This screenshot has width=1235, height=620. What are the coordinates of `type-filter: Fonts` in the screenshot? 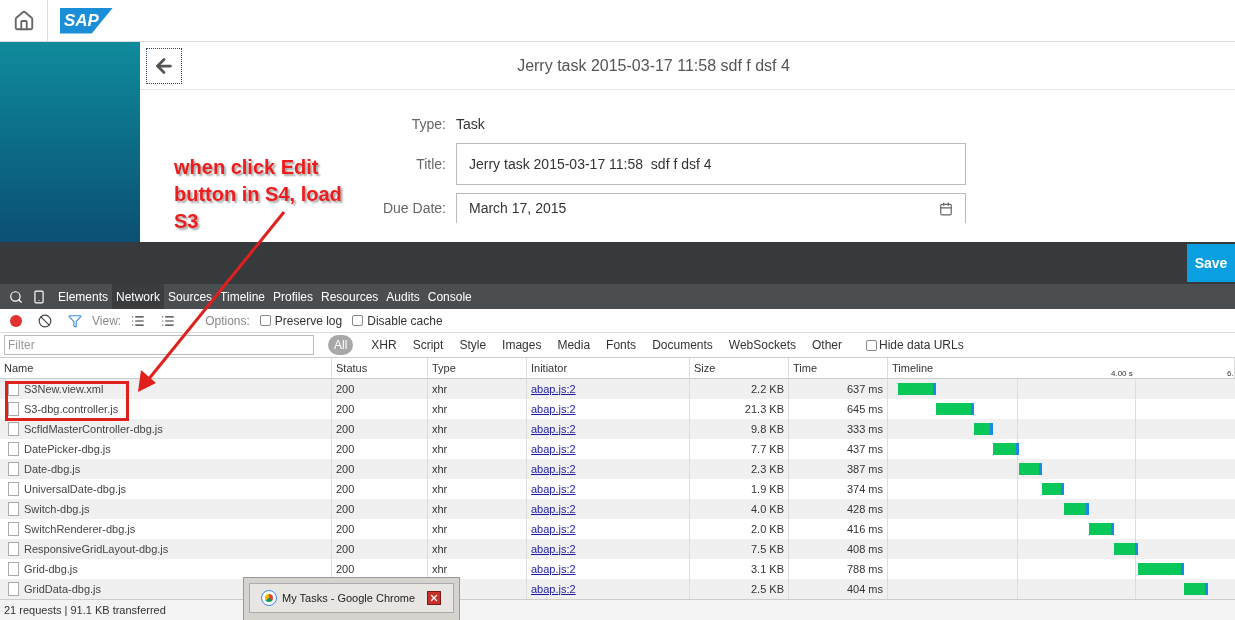 It's located at (621, 345).